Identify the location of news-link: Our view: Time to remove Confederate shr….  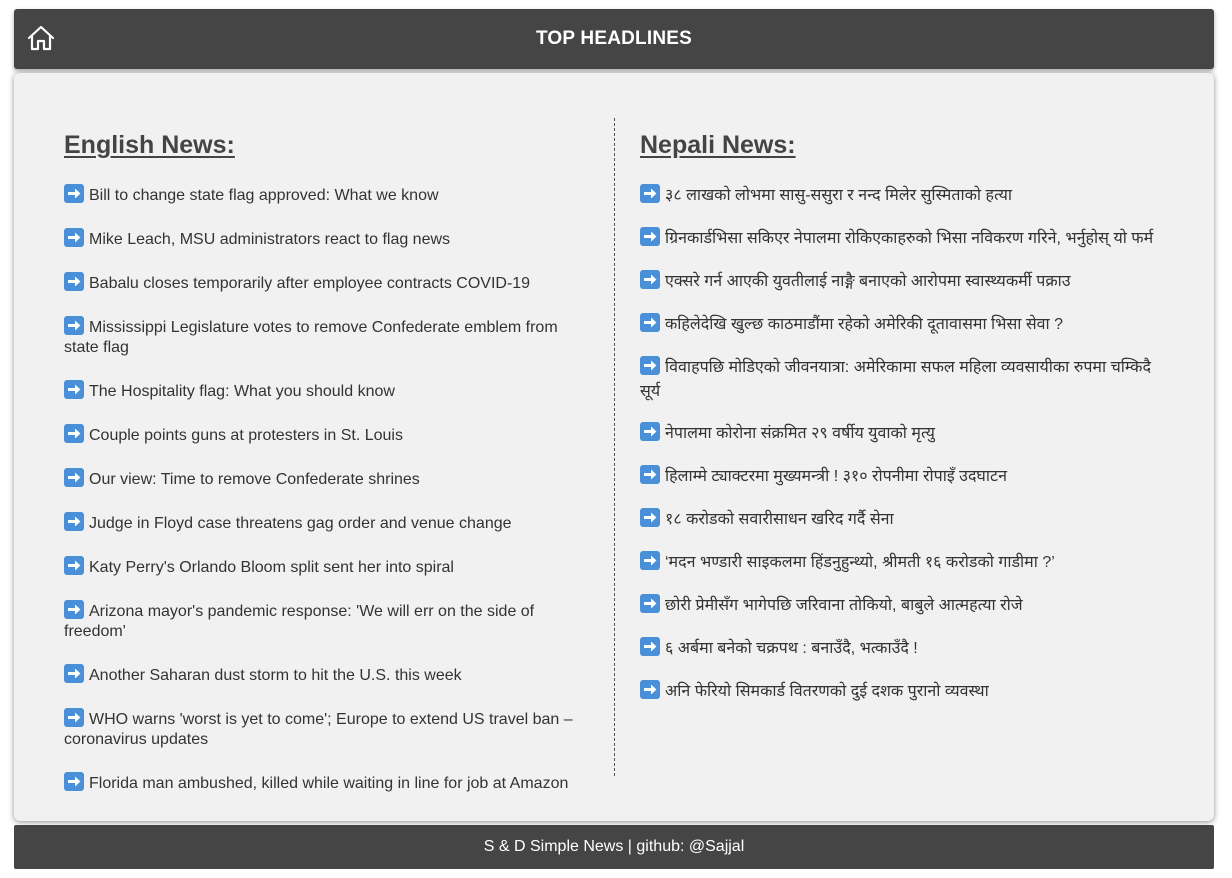
(254, 479).